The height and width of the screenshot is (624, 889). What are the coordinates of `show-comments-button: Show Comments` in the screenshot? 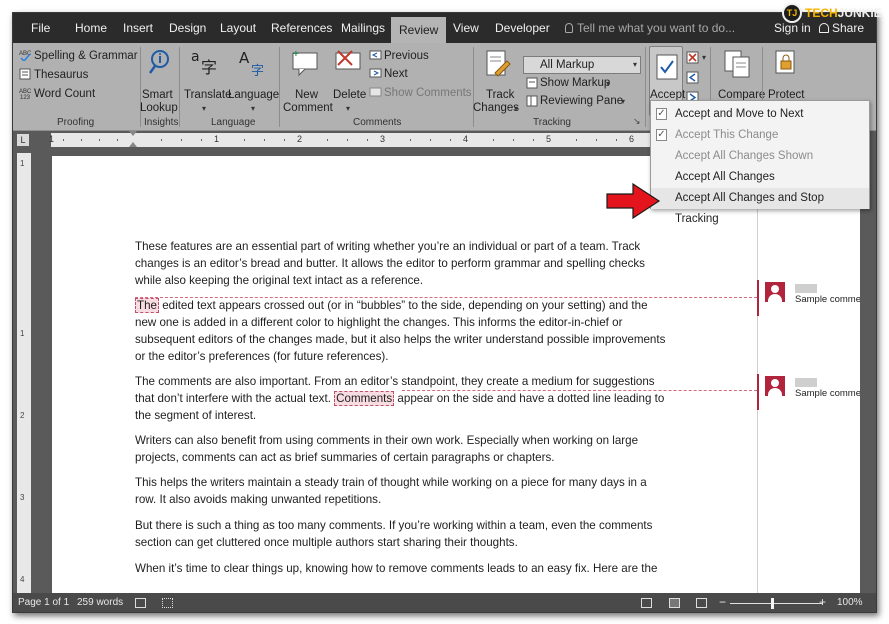 It's located at (428, 93).